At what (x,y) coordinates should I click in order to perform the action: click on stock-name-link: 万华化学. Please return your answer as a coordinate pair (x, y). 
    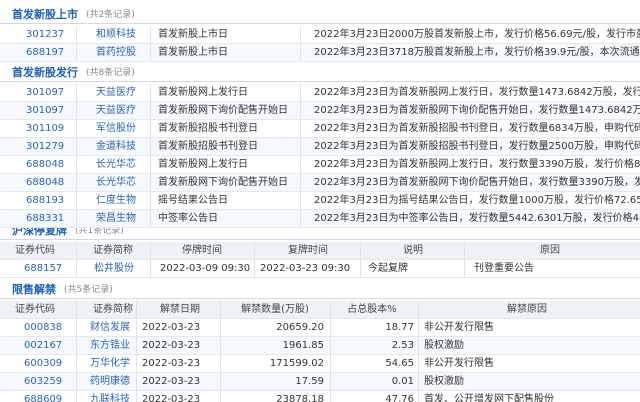
    Looking at the image, I should click on (113, 363).